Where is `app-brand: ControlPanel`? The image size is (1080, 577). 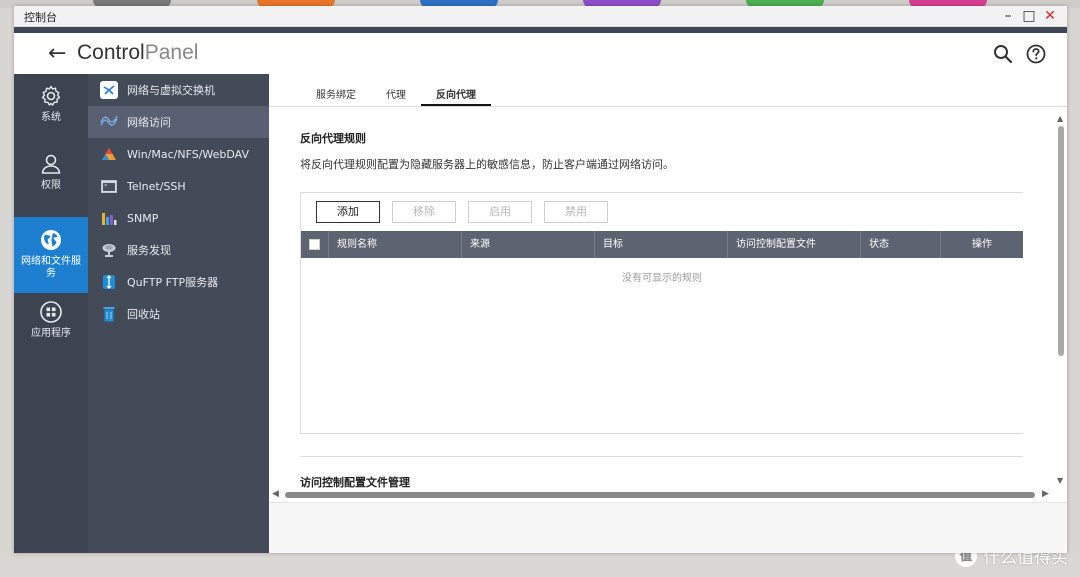 app-brand: ControlPanel is located at coordinates (137, 53).